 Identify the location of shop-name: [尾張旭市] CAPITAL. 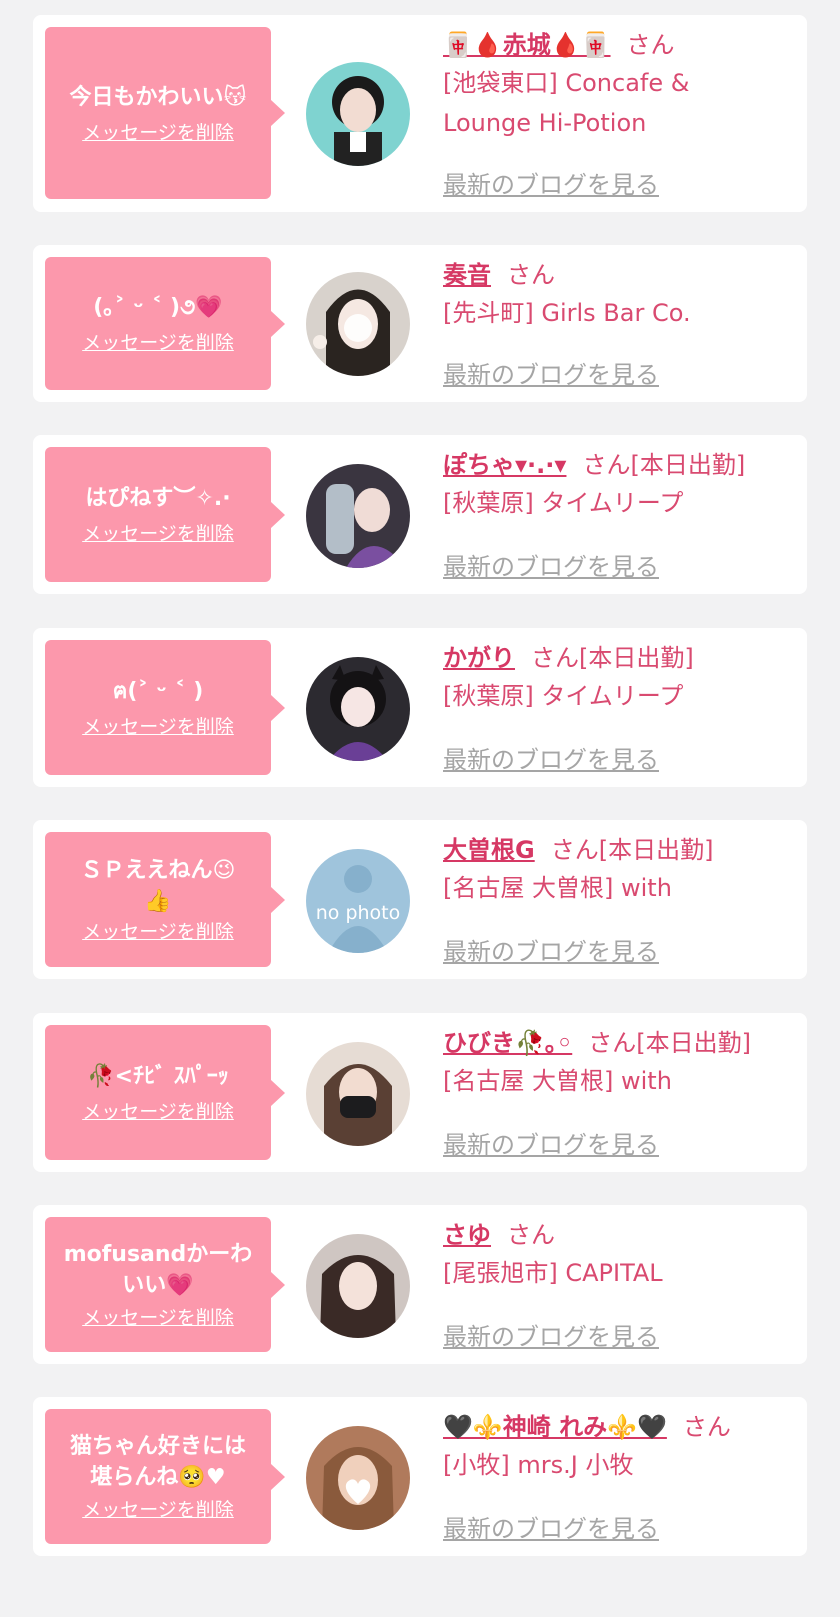
(553, 1273).